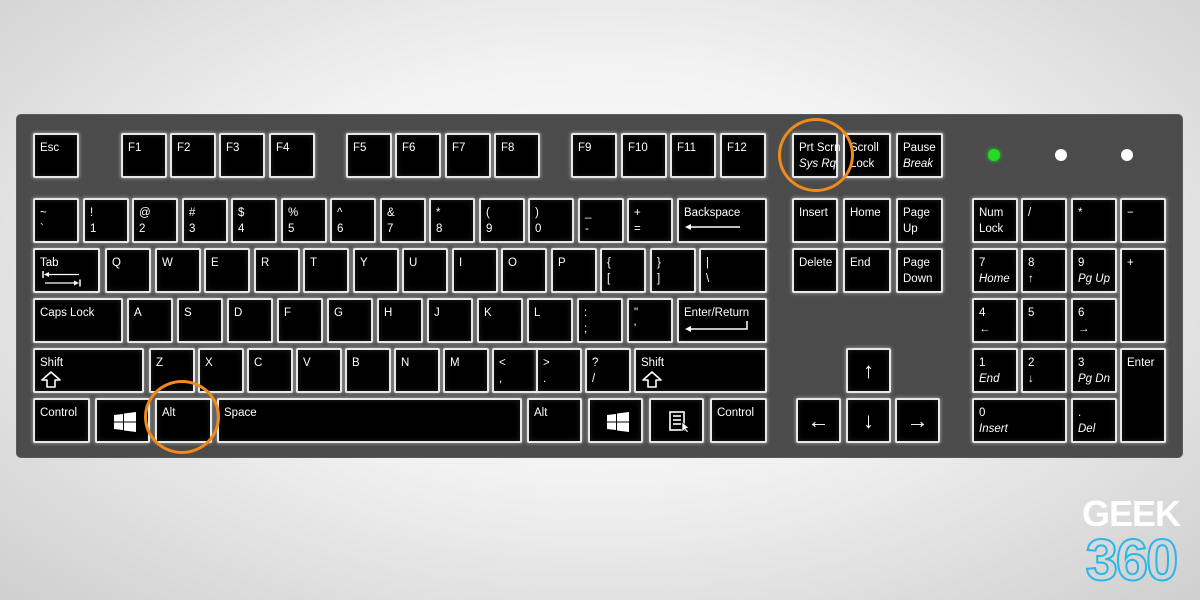  I want to click on key-alt-left: Alt, so click(183, 420).